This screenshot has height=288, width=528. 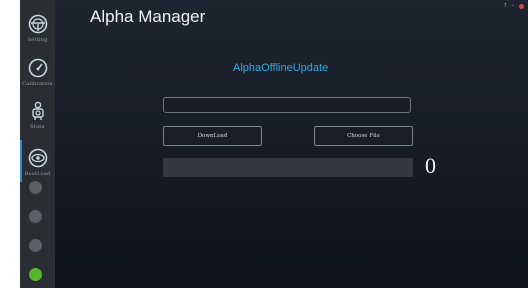 I want to click on sidebar-item-state: State, so click(x=37, y=120).